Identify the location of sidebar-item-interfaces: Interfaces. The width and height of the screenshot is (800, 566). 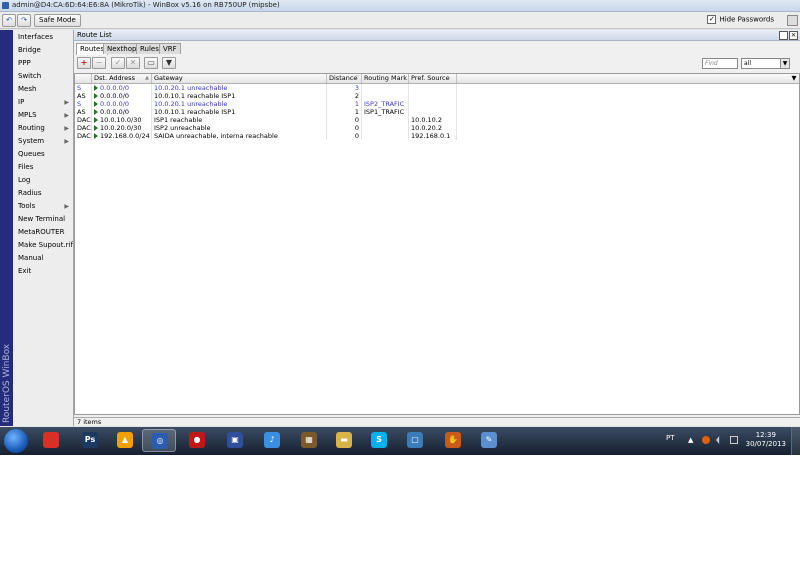
(43, 37).